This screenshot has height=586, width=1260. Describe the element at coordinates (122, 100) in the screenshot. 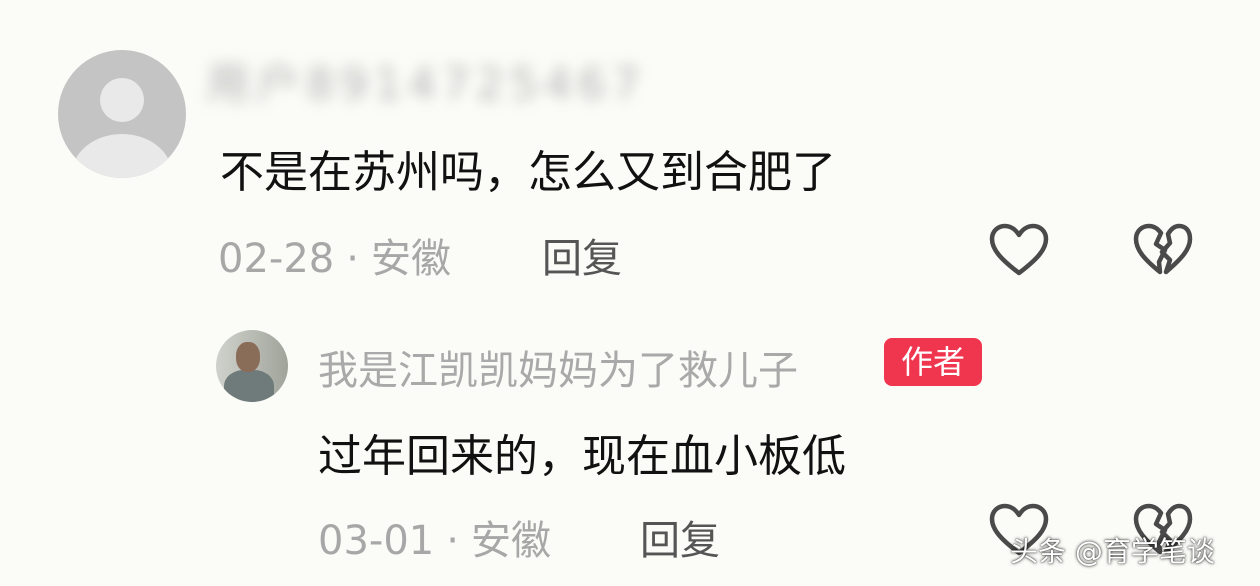

I see `avatar-head-shape` at that location.